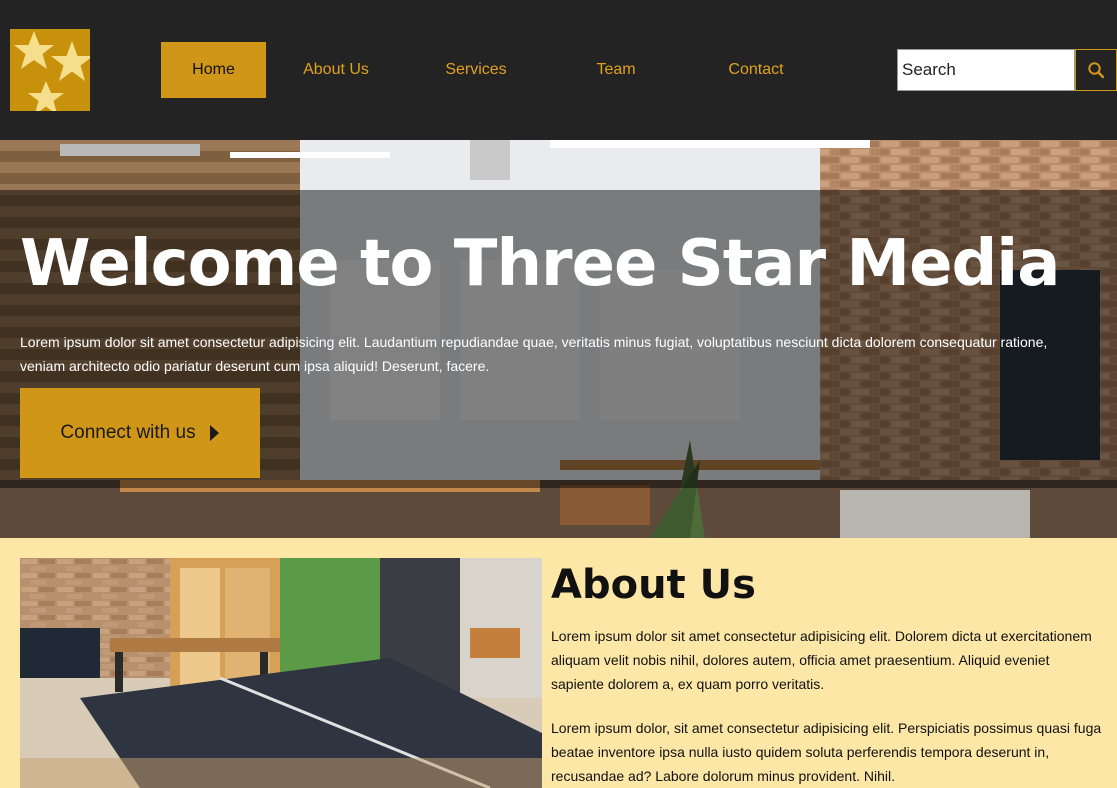 The width and height of the screenshot is (1117, 788). I want to click on connect-button: Connect with us, so click(140, 433).